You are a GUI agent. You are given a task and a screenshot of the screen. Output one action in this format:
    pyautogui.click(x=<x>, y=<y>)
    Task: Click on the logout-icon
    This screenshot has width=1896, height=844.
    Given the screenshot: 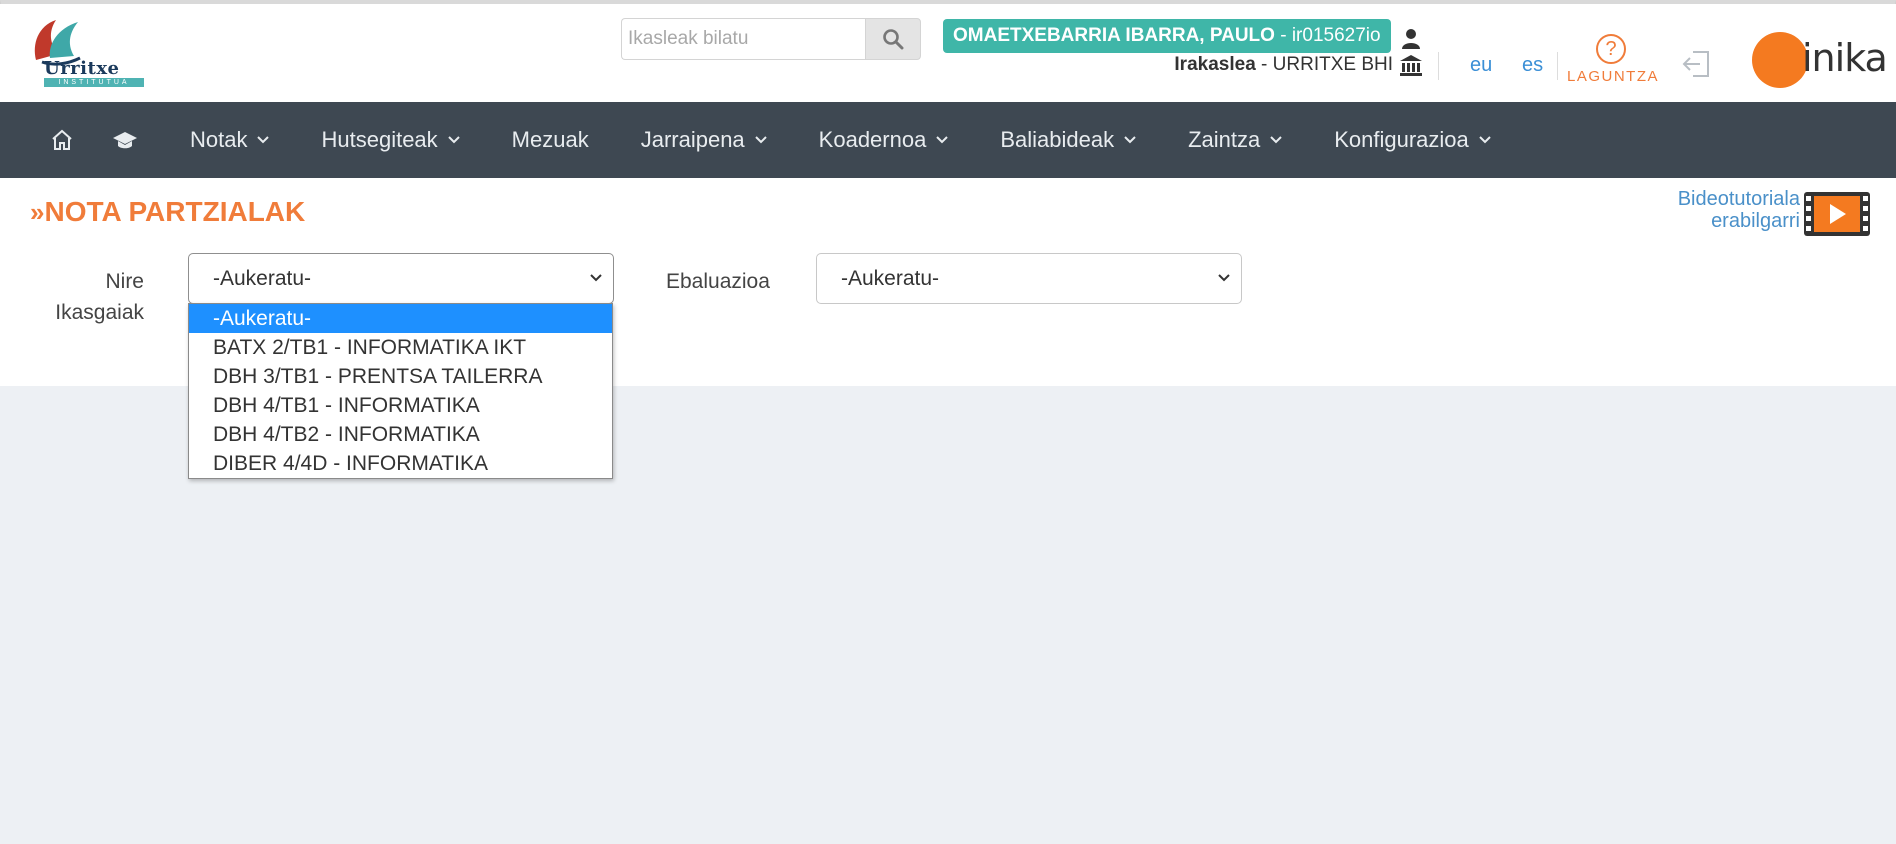 What is the action you would take?
    pyautogui.click(x=1697, y=64)
    